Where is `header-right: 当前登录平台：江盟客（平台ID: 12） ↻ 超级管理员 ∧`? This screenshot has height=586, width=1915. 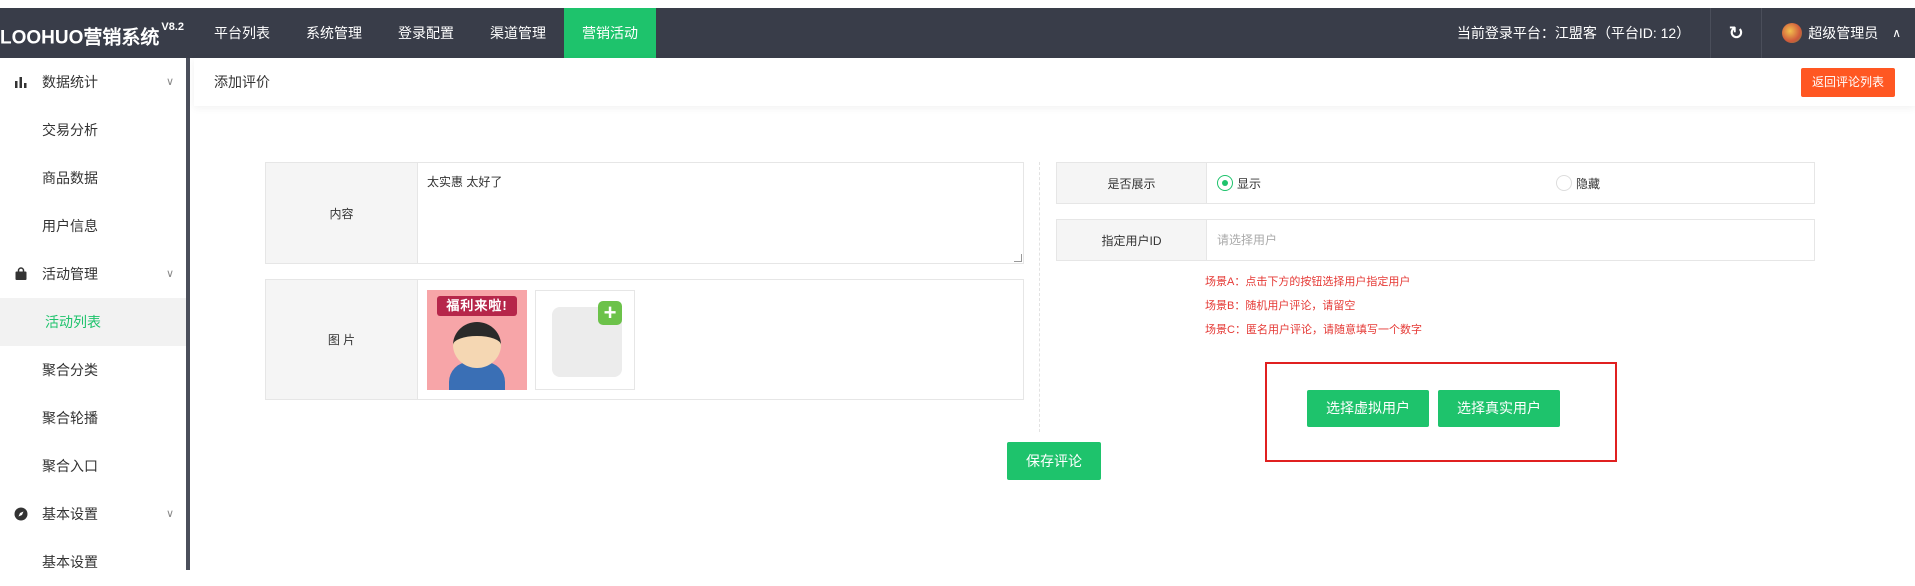 header-right: 当前登录平台：江盟客（平台ID: 12） ↻ 超级管理员 ∧ is located at coordinates (1676, 33).